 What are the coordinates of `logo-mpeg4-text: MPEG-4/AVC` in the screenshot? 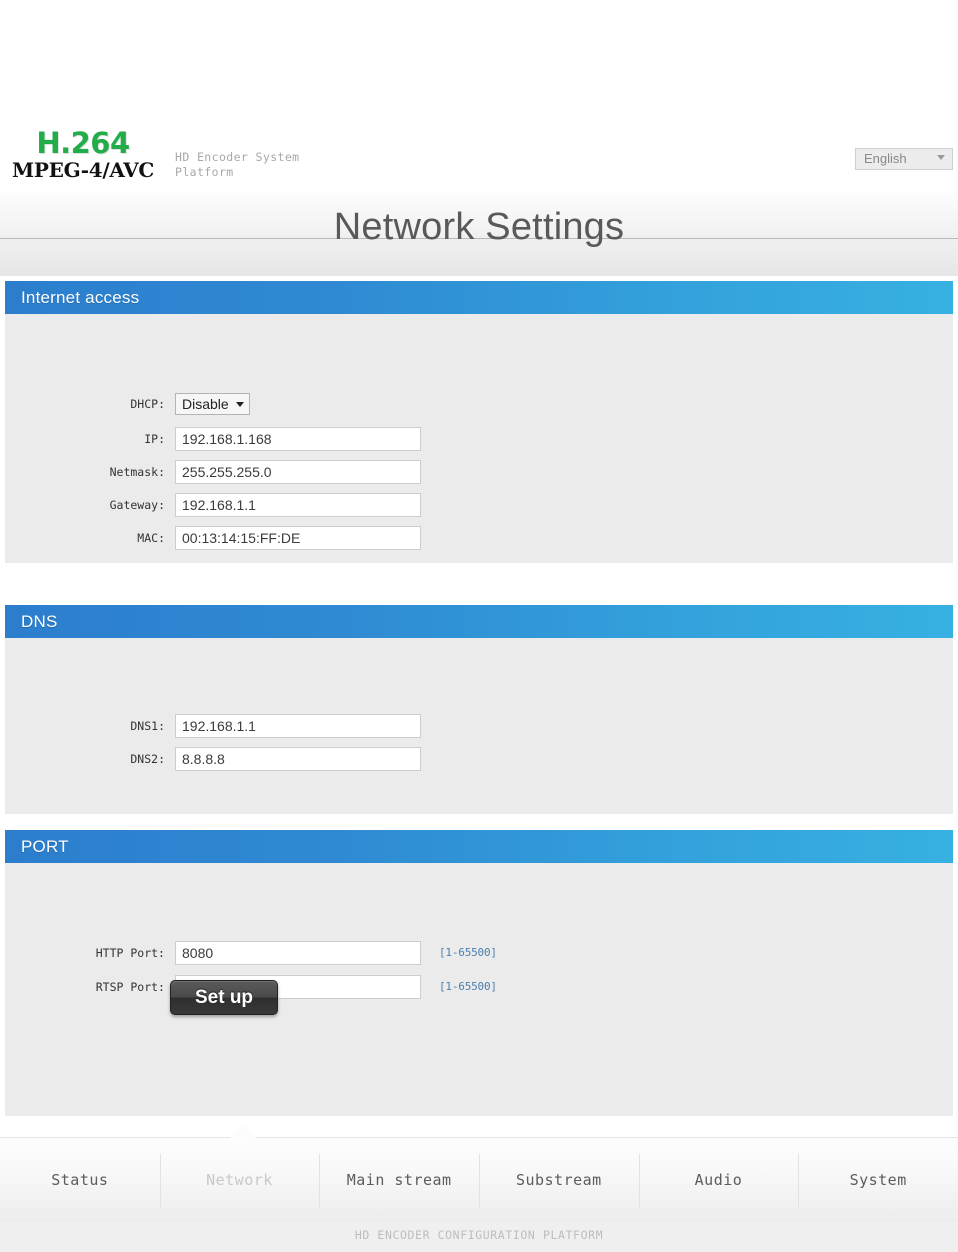 It's located at (83, 170).